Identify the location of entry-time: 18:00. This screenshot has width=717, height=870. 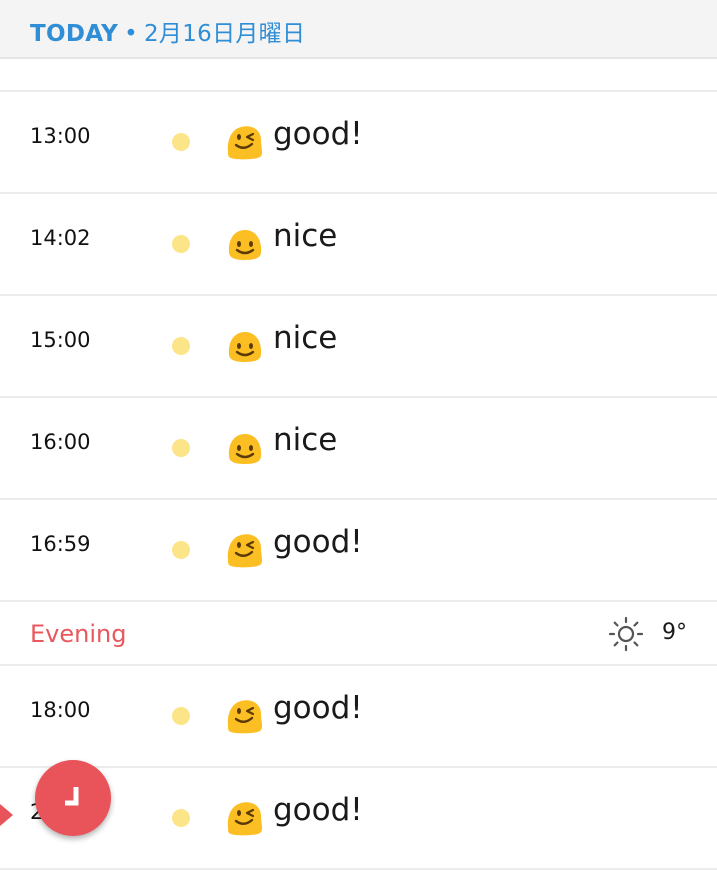
(60, 710).